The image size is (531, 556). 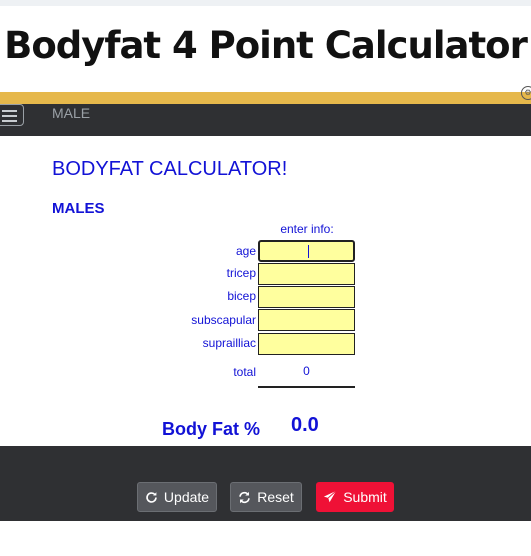 I want to click on sync-icon, so click(x=244, y=497).